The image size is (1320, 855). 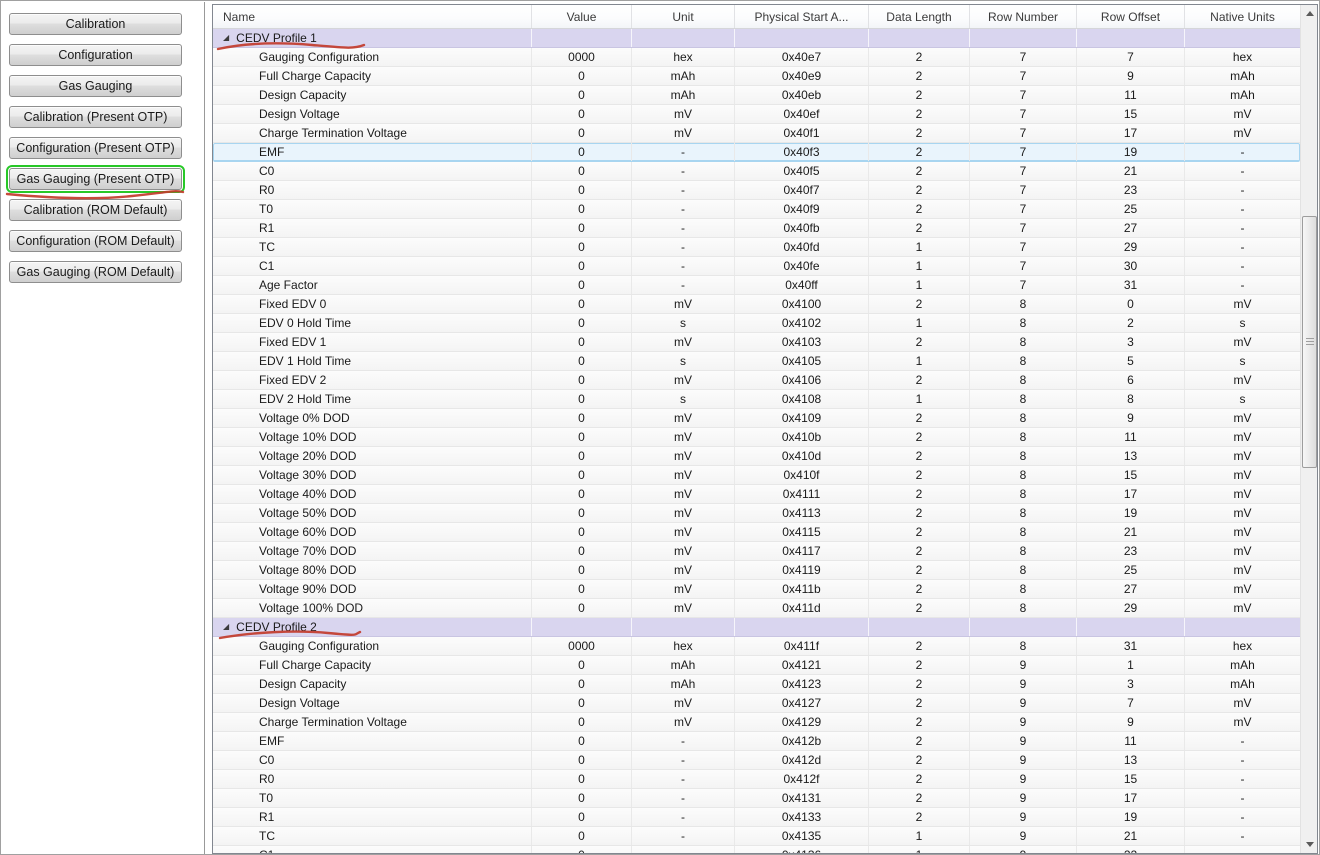 What do you see at coordinates (756, 114) in the screenshot?
I see `table-row: Design Voltage 0 mV 0x40ef 2 7 15 mV` at bounding box center [756, 114].